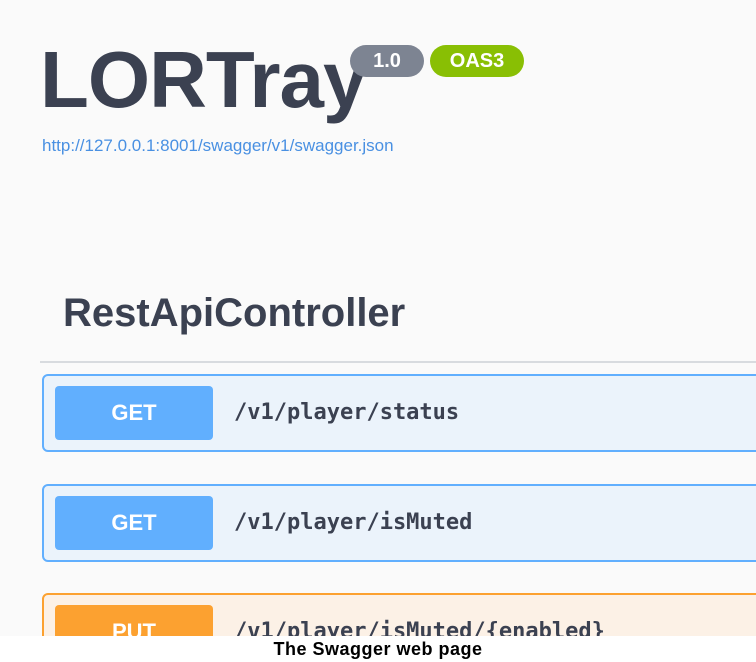 Image resolution: width=756 pixels, height=662 pixels. I want to click on operation-get-player-ismuted: GET /v1/player/isMuted, so click(399, 523).